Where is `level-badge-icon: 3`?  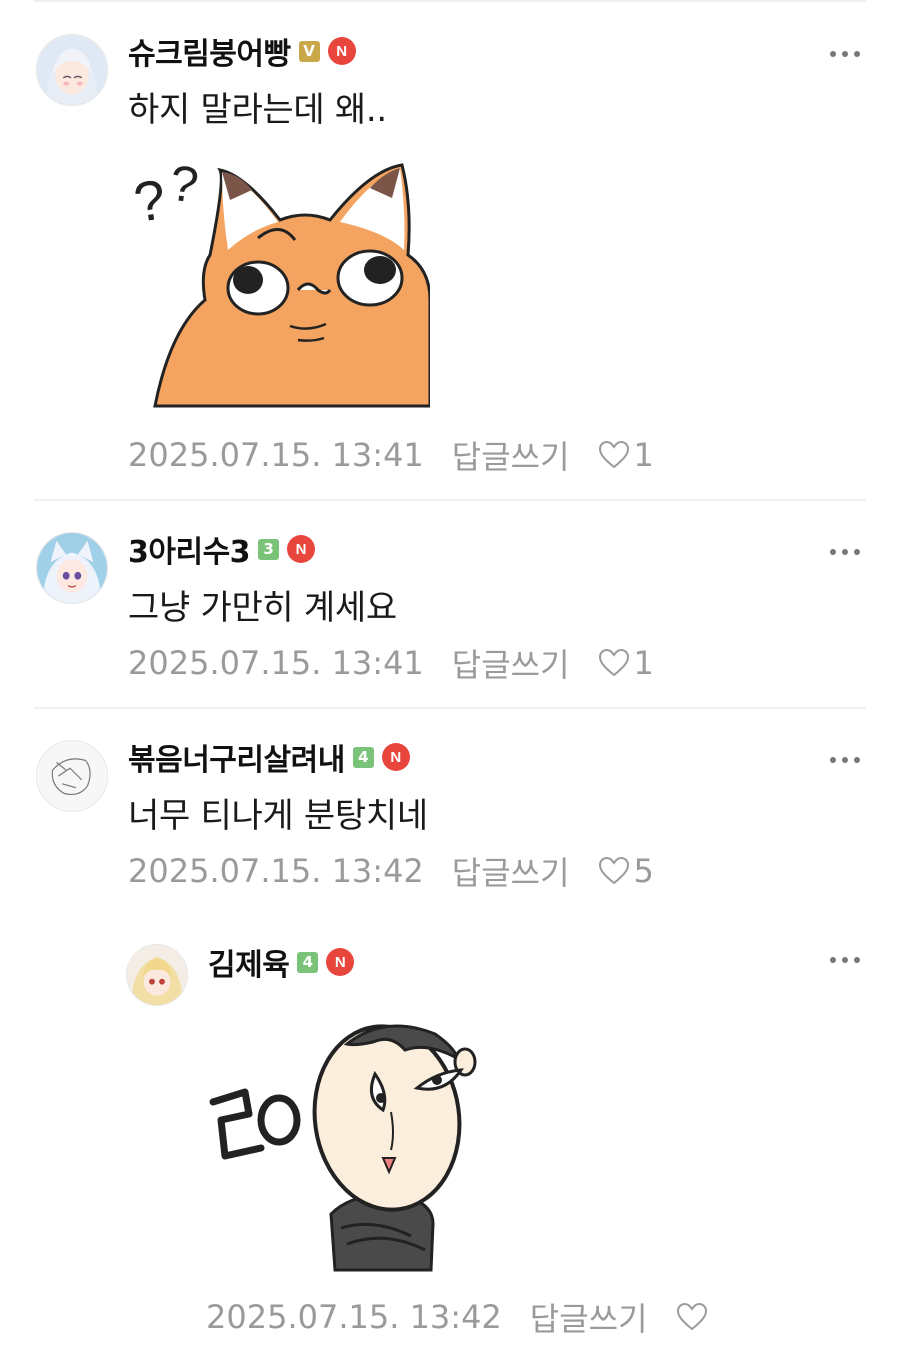
level-badge-icon: 3 is located at coordinates (269, 549).